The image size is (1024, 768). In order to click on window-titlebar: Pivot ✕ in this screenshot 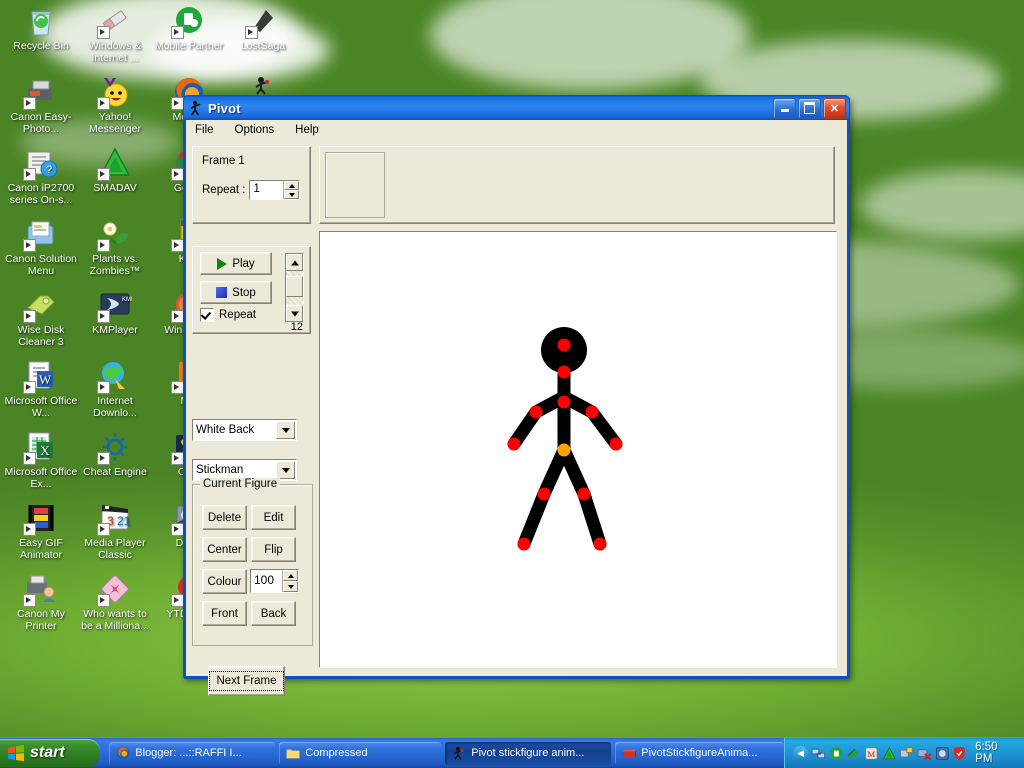, I will do `click(516, 107)`.